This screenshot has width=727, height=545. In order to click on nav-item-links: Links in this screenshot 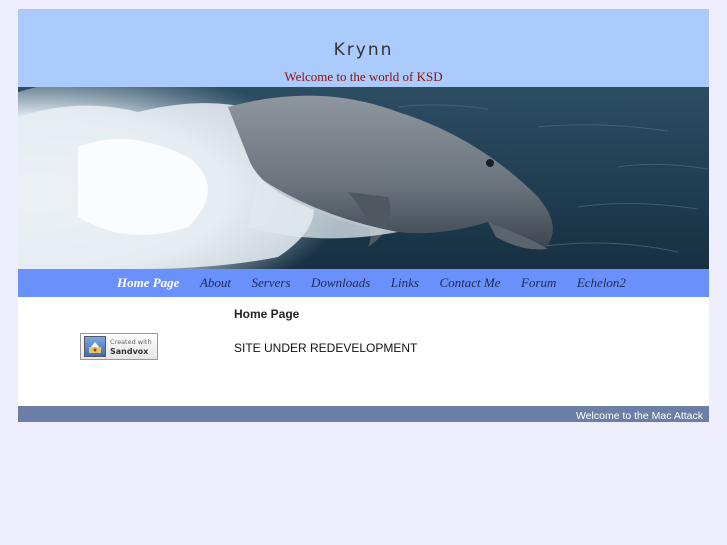, I will do `click(405, 283)`.